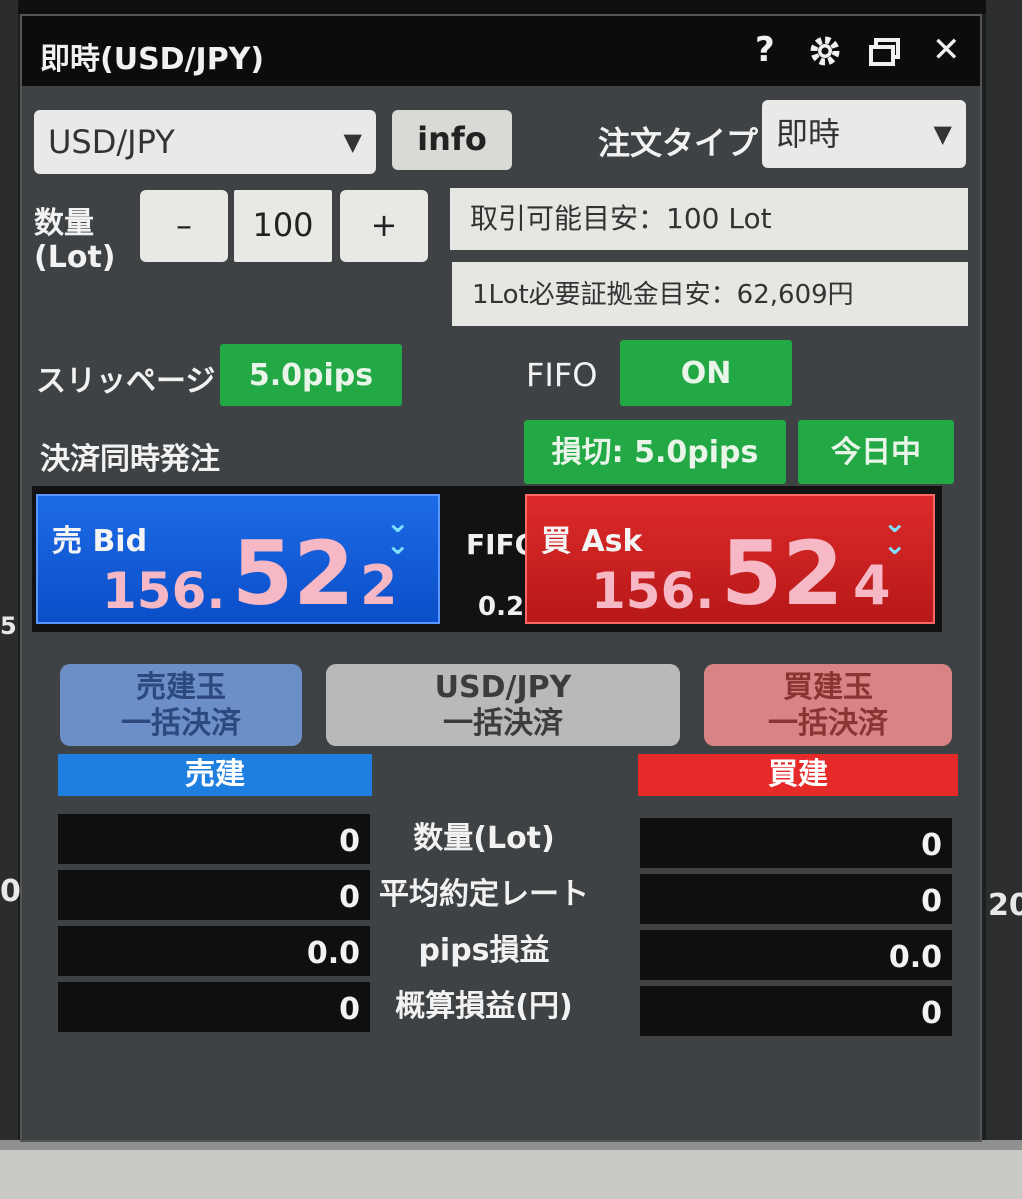 The image size is (1022, 1199). What do you see at coordinates (283, 226) in the screenshot?
I see `quantity-input: 100` at bounding box center [283, 226].